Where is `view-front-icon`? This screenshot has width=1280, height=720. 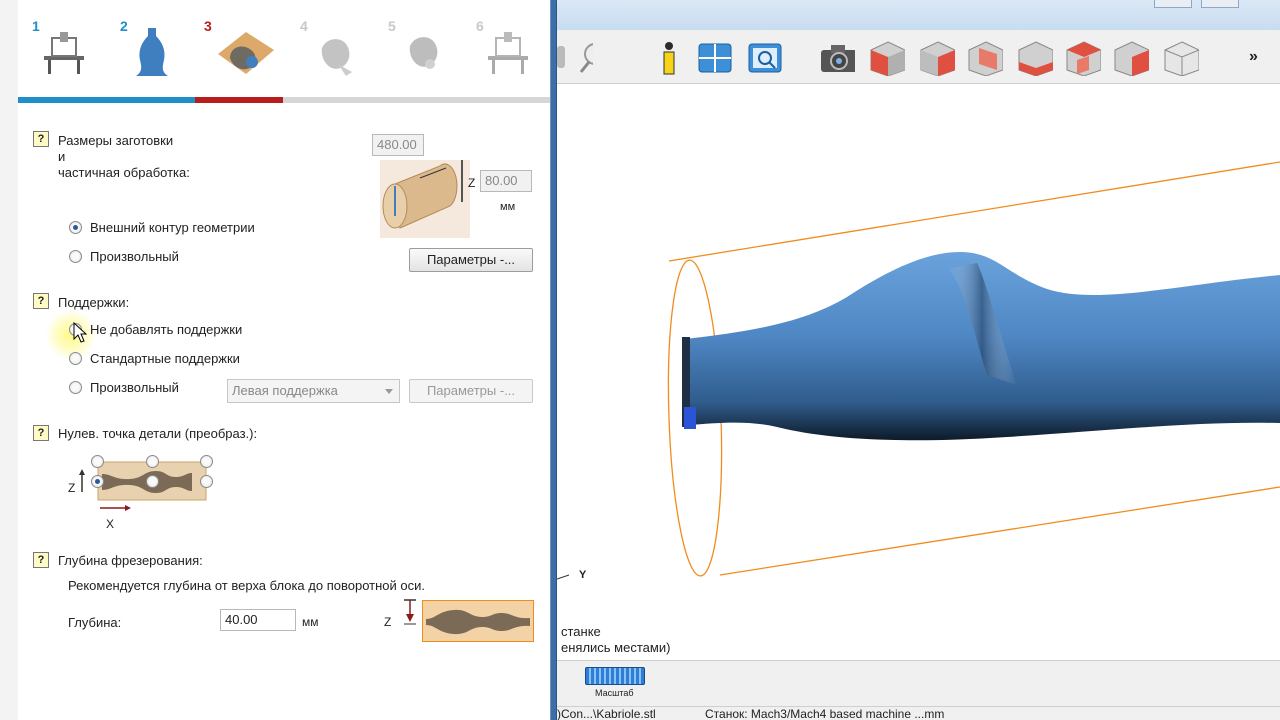 view-front-icon is located at coordinates (887, 58).